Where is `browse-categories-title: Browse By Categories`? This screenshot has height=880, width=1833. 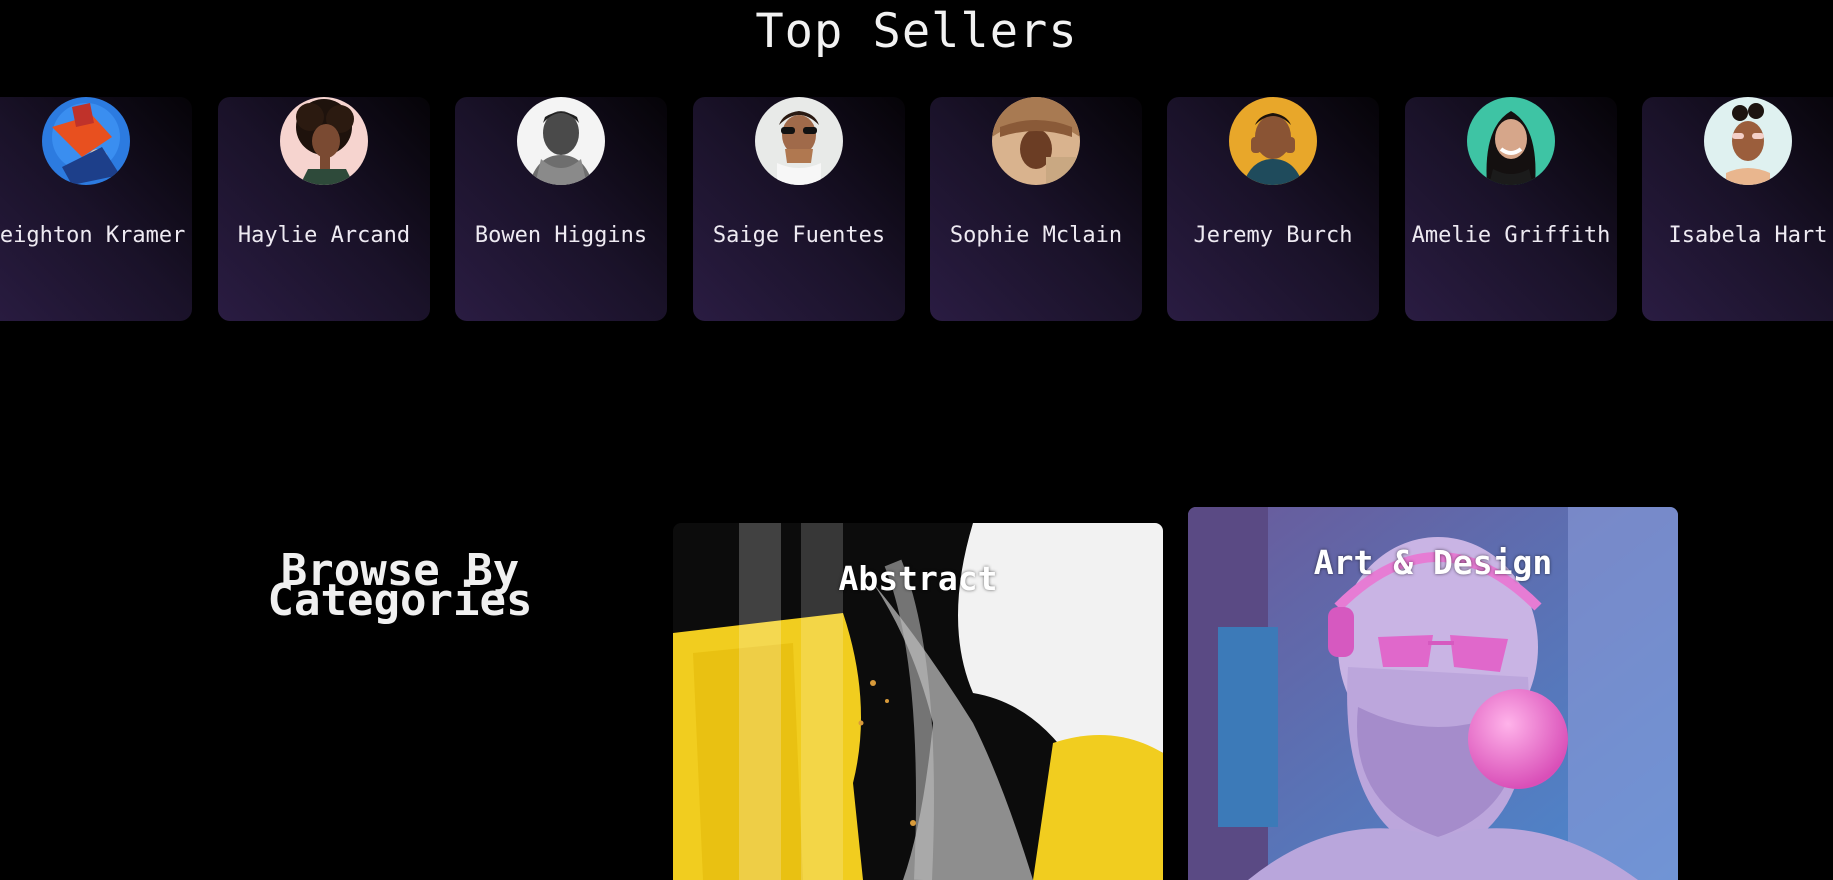 browse-categories-title: Browse By Categories is located at coordinates (400, 586).